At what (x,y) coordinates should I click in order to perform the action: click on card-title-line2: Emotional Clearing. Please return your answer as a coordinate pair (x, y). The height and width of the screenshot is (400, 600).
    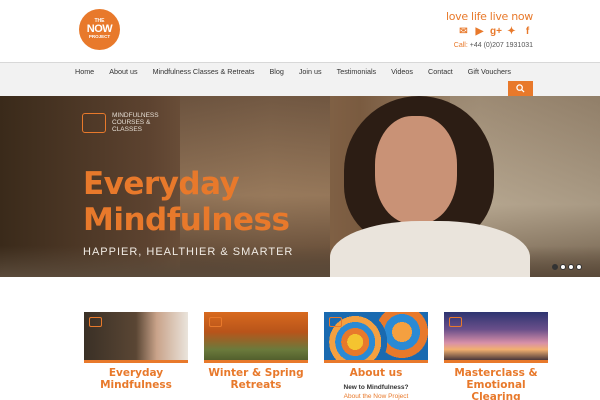
    Looking at the image, I should click on (496, 389).